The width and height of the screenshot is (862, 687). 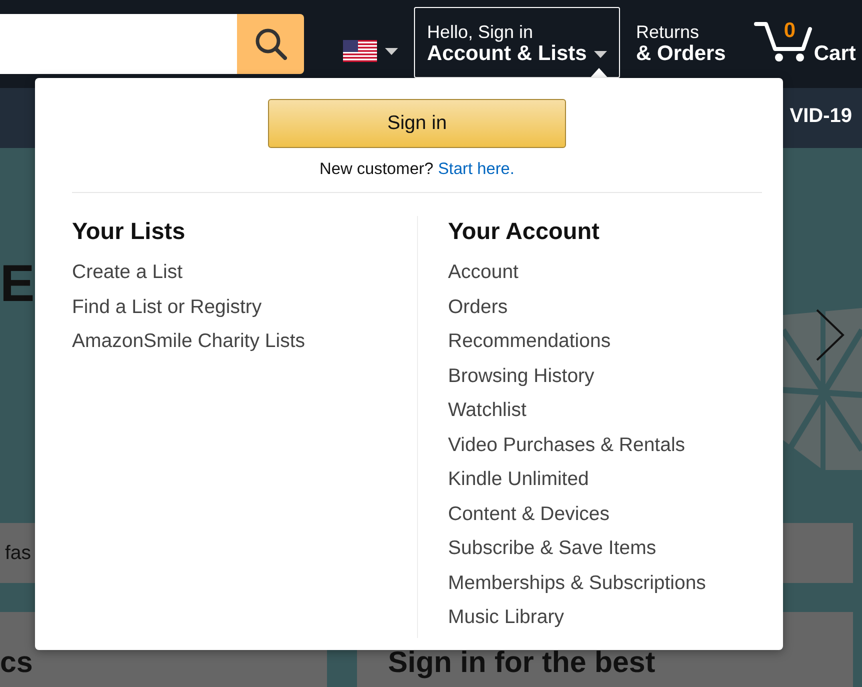 What do you see at coordinates (129, 231) in the screenshot?
I see `section-heading: Your Lists` at bounding box center [129, 231].